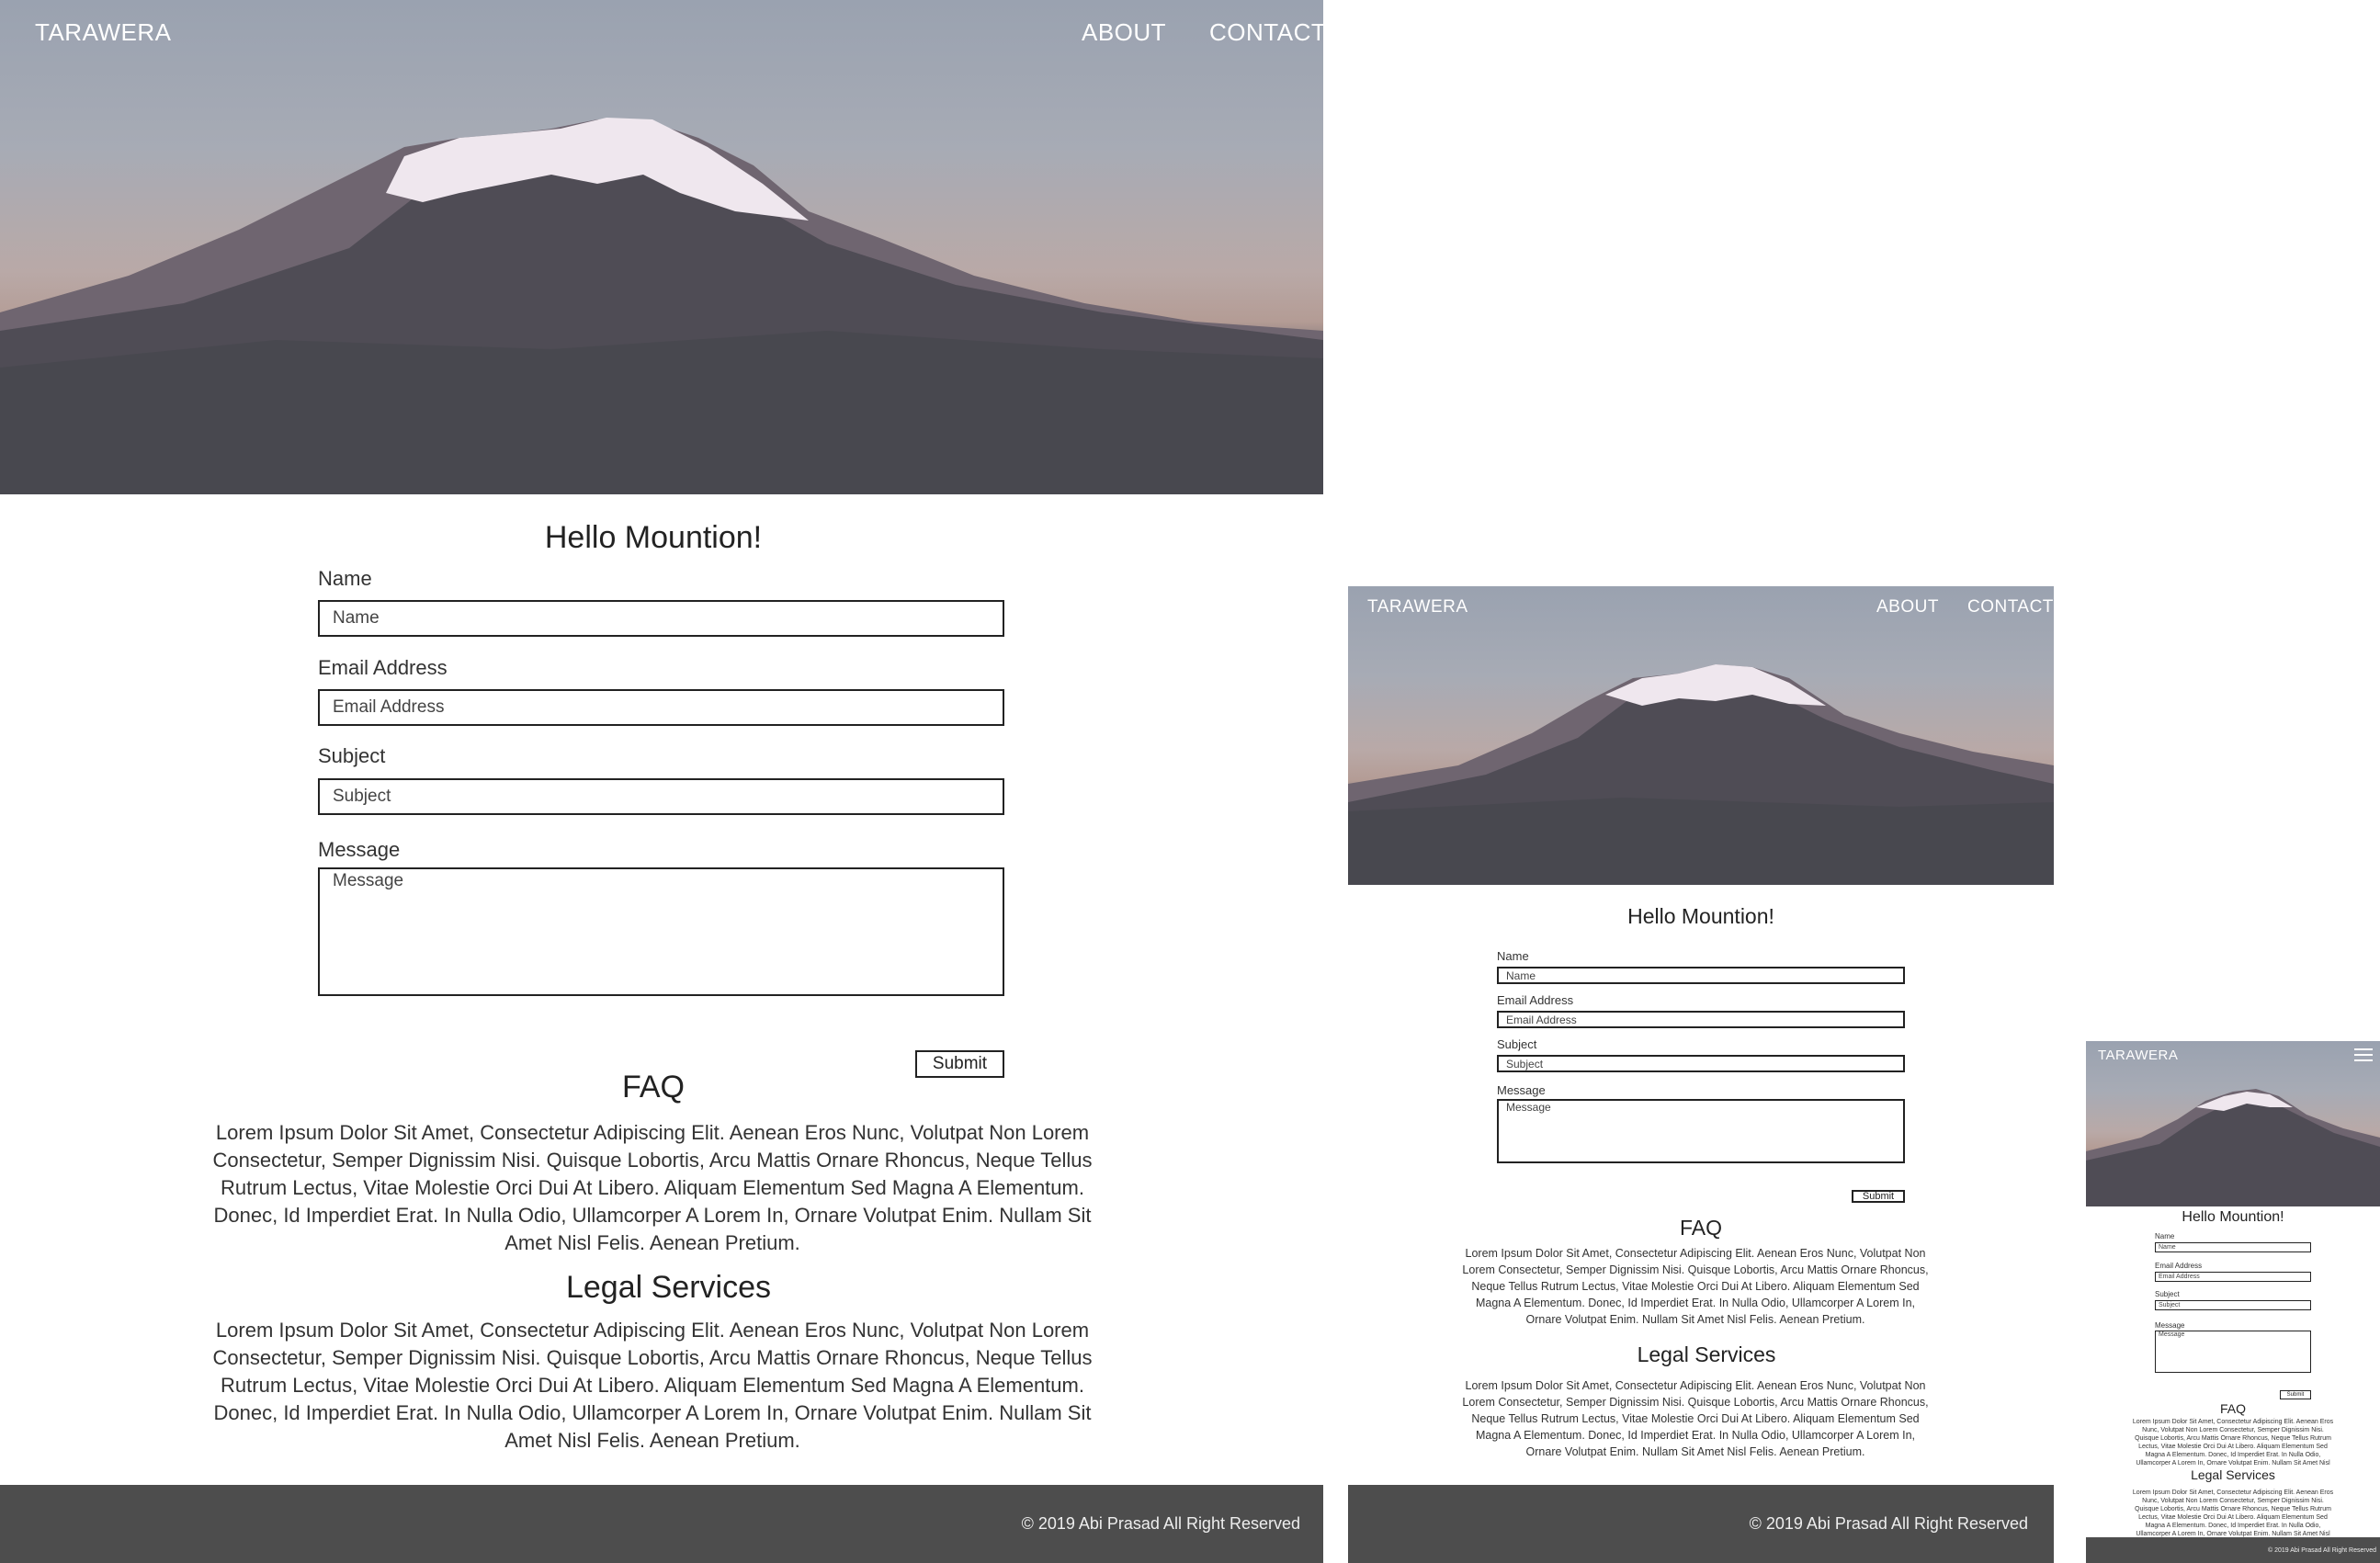 This screenshot has width=2380, height=1563. Describe the element at coordinates (2363, 1056) in the screenshot. I see `hamburger-menu-icon` at that location.